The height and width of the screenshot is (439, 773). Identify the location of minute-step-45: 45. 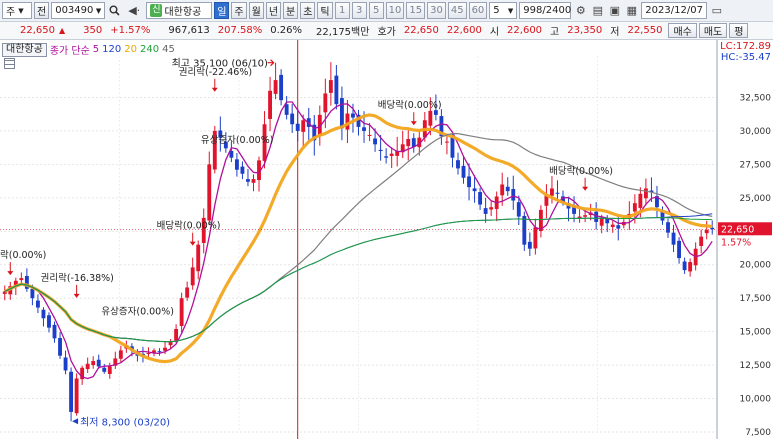
(457, 10).